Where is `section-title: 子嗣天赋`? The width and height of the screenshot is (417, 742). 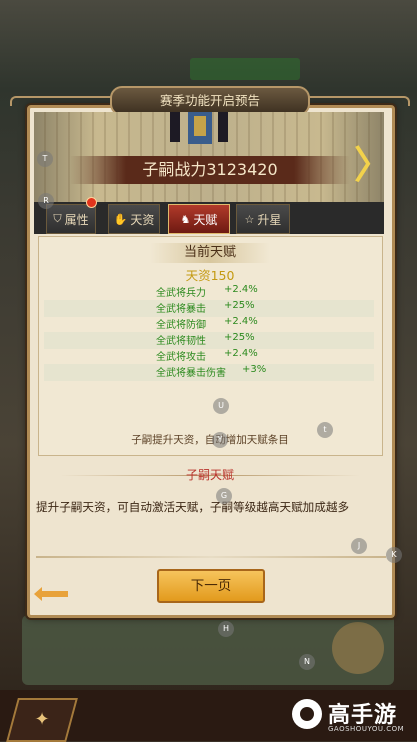 section-title: 子嗣天赋 is located at coordinates (209, 475).